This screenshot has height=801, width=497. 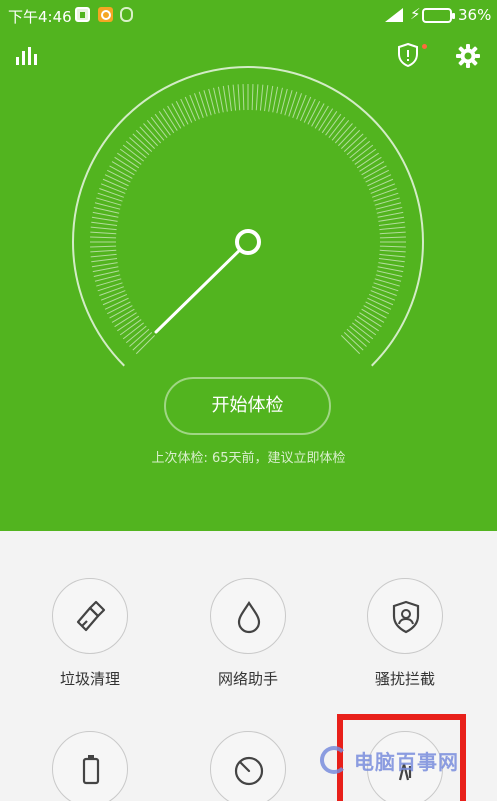 I want to click on droplet-icon, so click(x=249, y=617).